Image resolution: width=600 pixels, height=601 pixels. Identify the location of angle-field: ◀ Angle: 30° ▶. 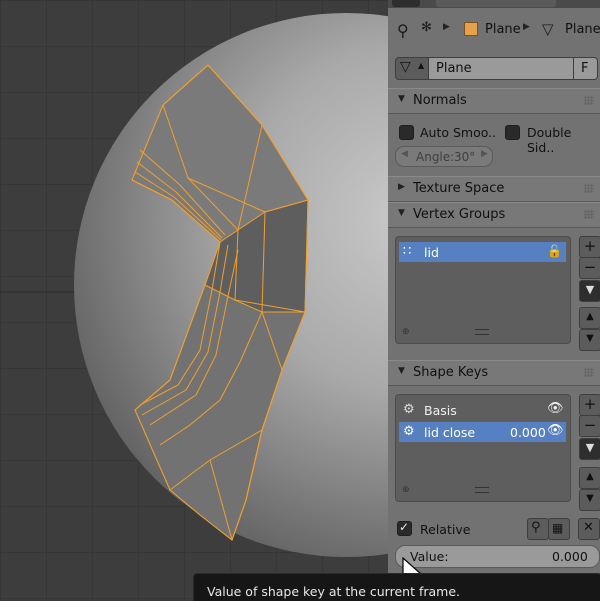
(444, 156).